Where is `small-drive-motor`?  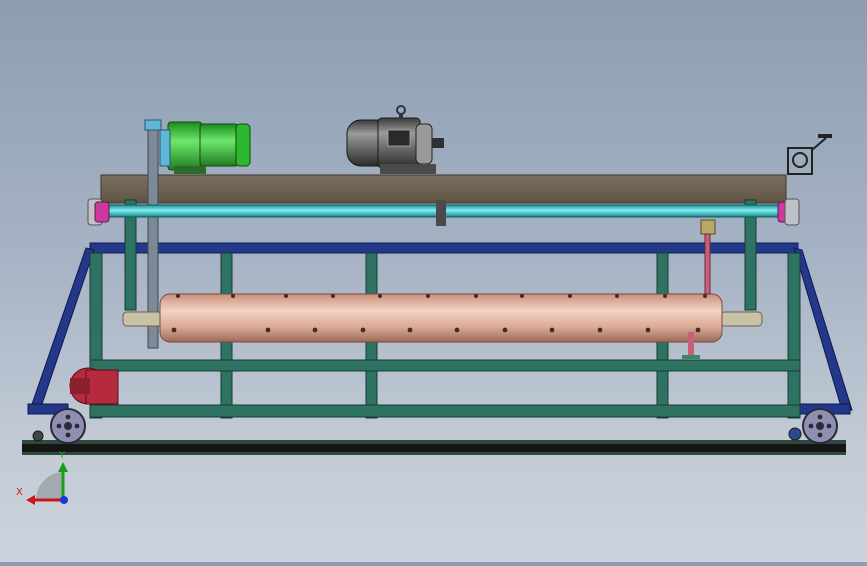
small-drive-motor is located at coordinates (94, 386).